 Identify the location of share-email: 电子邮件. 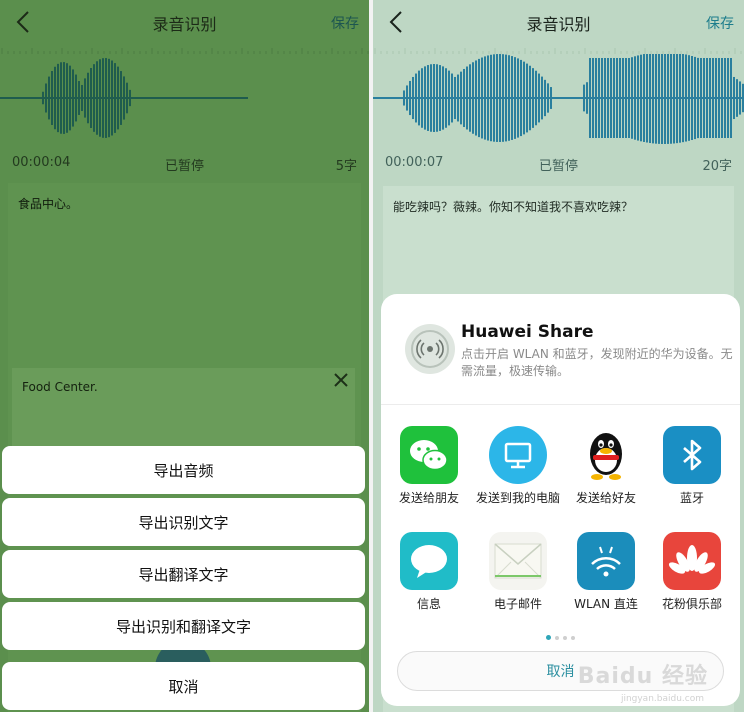
(518, 572).